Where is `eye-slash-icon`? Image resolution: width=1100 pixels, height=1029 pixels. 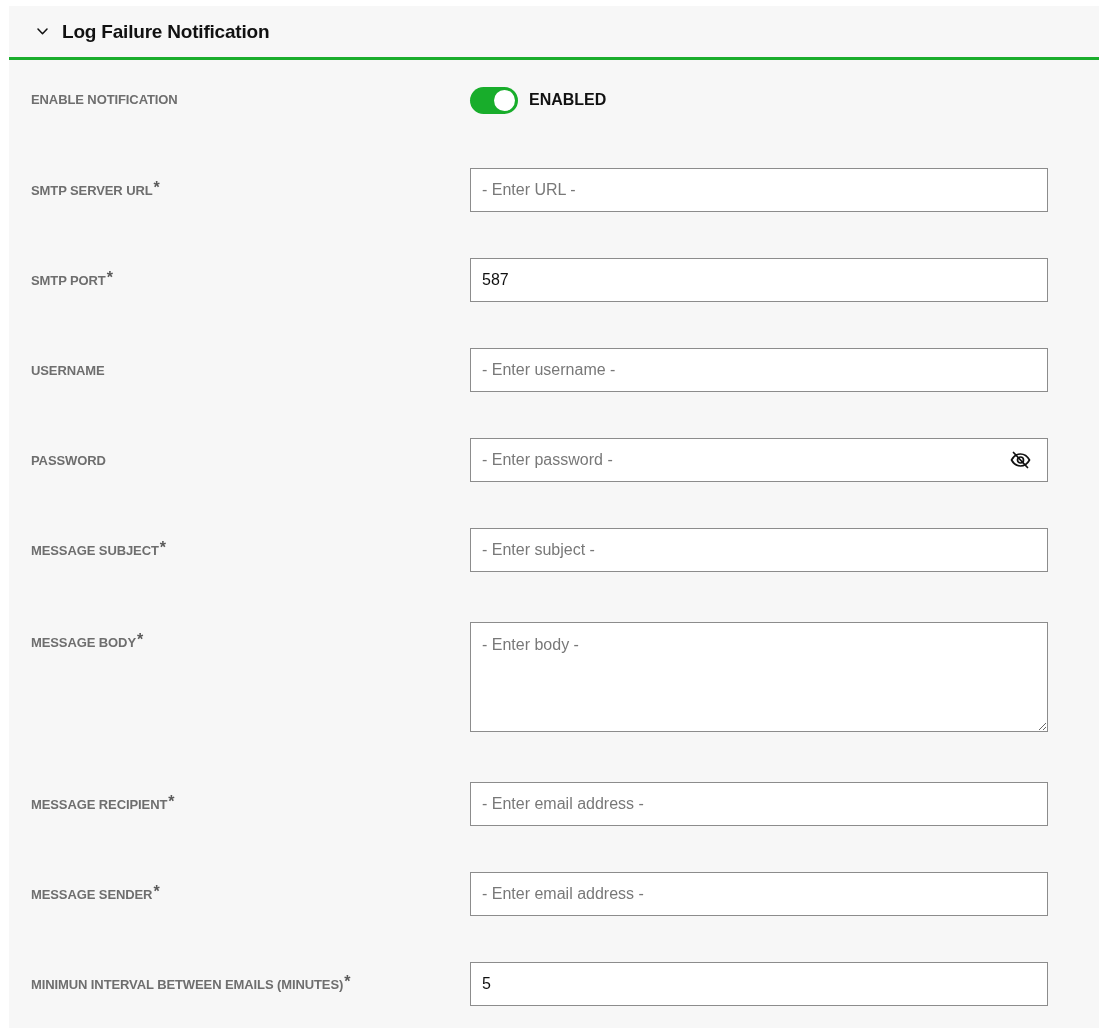
eye-slash-icon is located at coordinates (1020, 460).